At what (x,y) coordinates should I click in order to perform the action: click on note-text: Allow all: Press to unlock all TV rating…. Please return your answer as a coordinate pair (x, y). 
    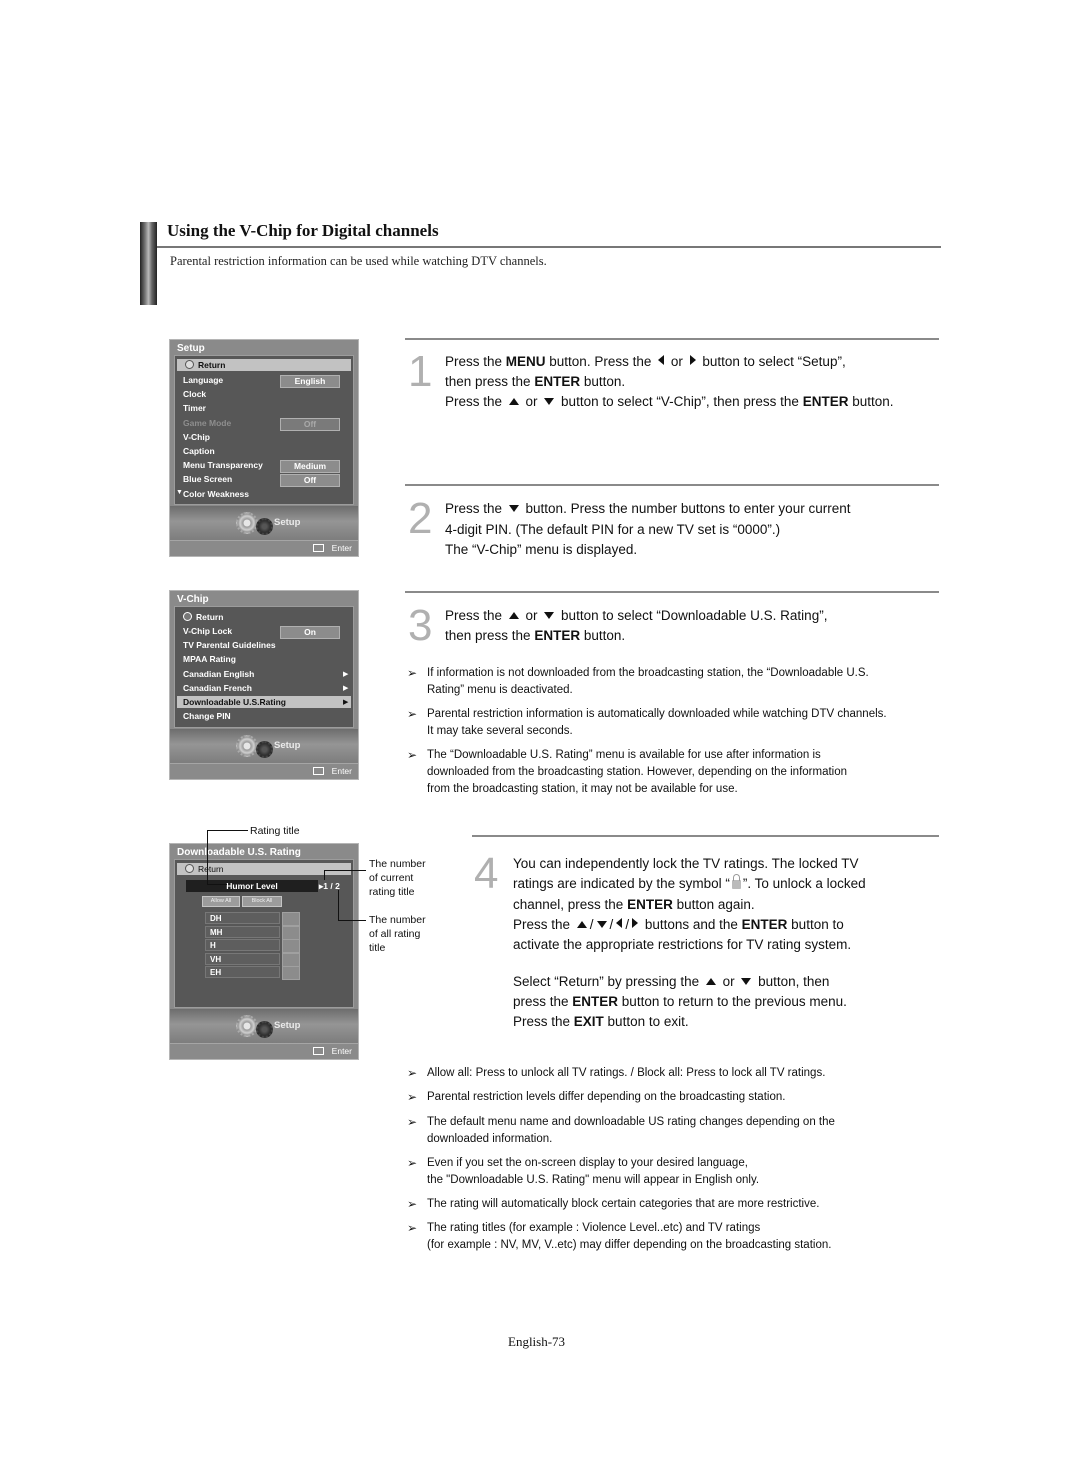
    Looking at the image, I should click on (626, 1073).